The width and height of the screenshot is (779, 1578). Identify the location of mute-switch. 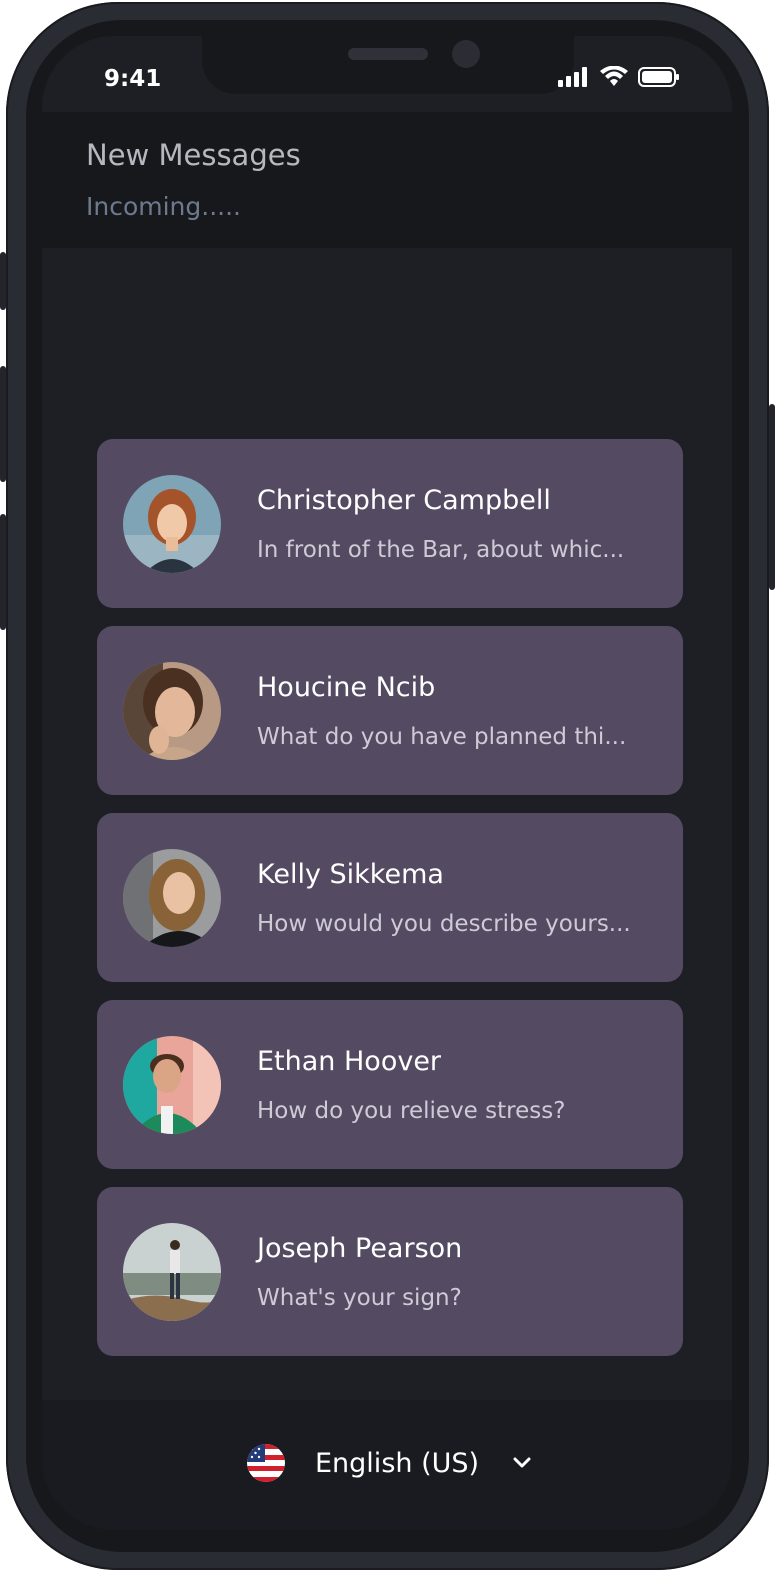
(3, 281).